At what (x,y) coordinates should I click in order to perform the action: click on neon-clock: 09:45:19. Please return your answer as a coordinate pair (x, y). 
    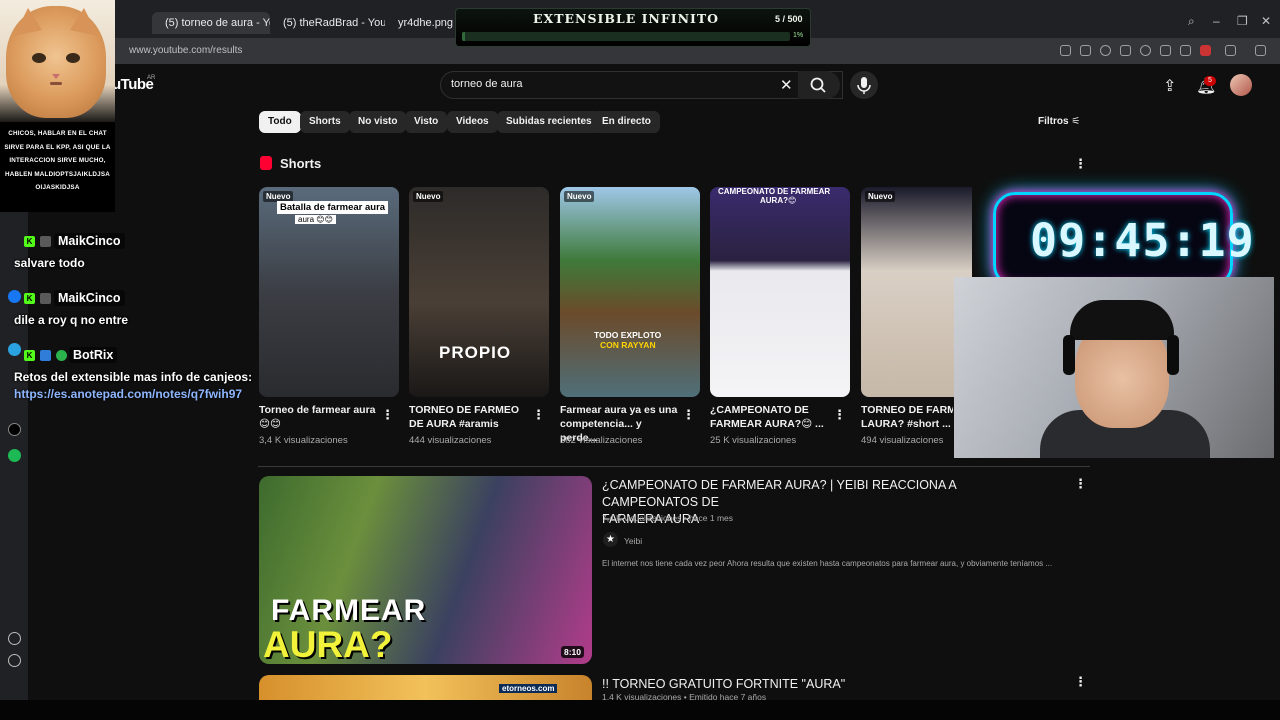
    Looking at the image, I should click on (1142, 240).